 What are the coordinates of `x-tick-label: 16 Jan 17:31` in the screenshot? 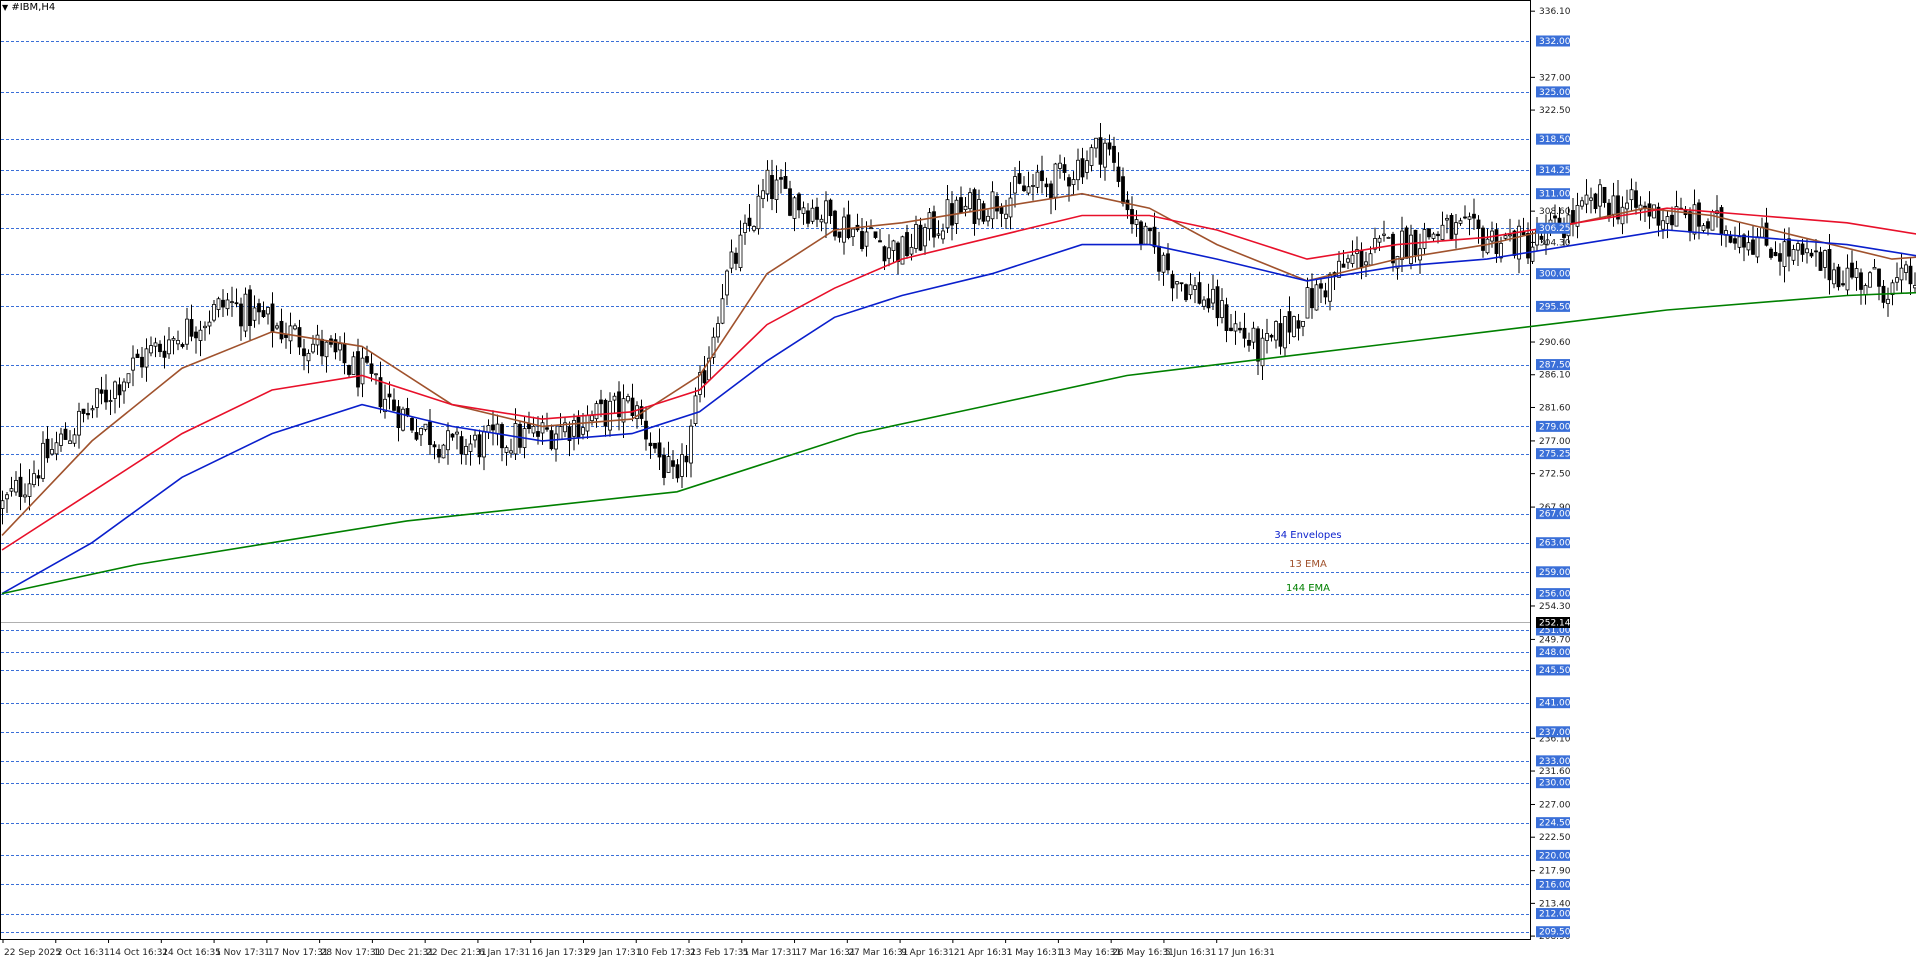 It's located at (560, 953).